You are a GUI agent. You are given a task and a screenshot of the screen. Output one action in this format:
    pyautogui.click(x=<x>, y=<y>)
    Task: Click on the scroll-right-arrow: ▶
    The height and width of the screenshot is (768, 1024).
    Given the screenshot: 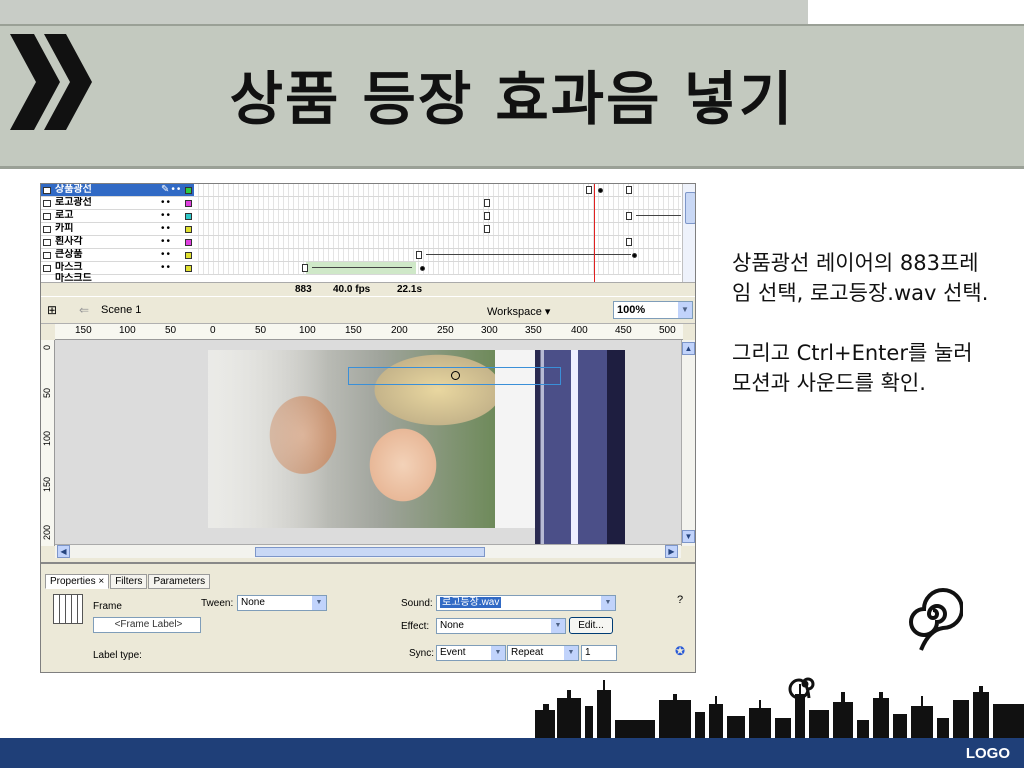 What is the action you would take?
    pyautogui.click(x=671, y=551)
    